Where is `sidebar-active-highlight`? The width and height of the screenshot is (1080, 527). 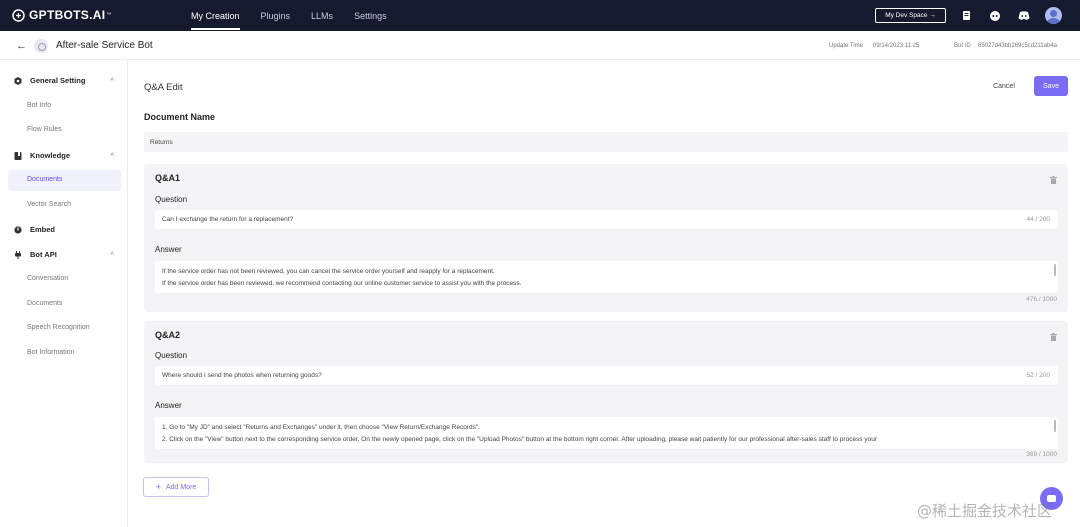
sidebar-active-highlight is located at coordinates (64, 180).